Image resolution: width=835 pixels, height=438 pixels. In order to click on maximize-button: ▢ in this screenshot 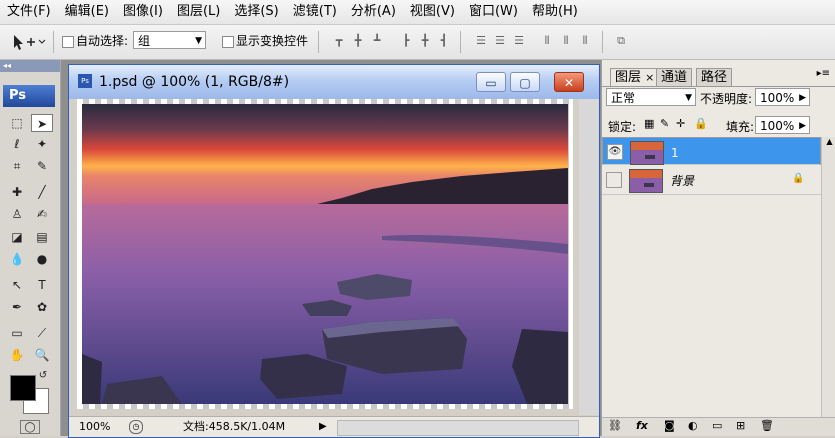, I will do `click(525, 82)`.